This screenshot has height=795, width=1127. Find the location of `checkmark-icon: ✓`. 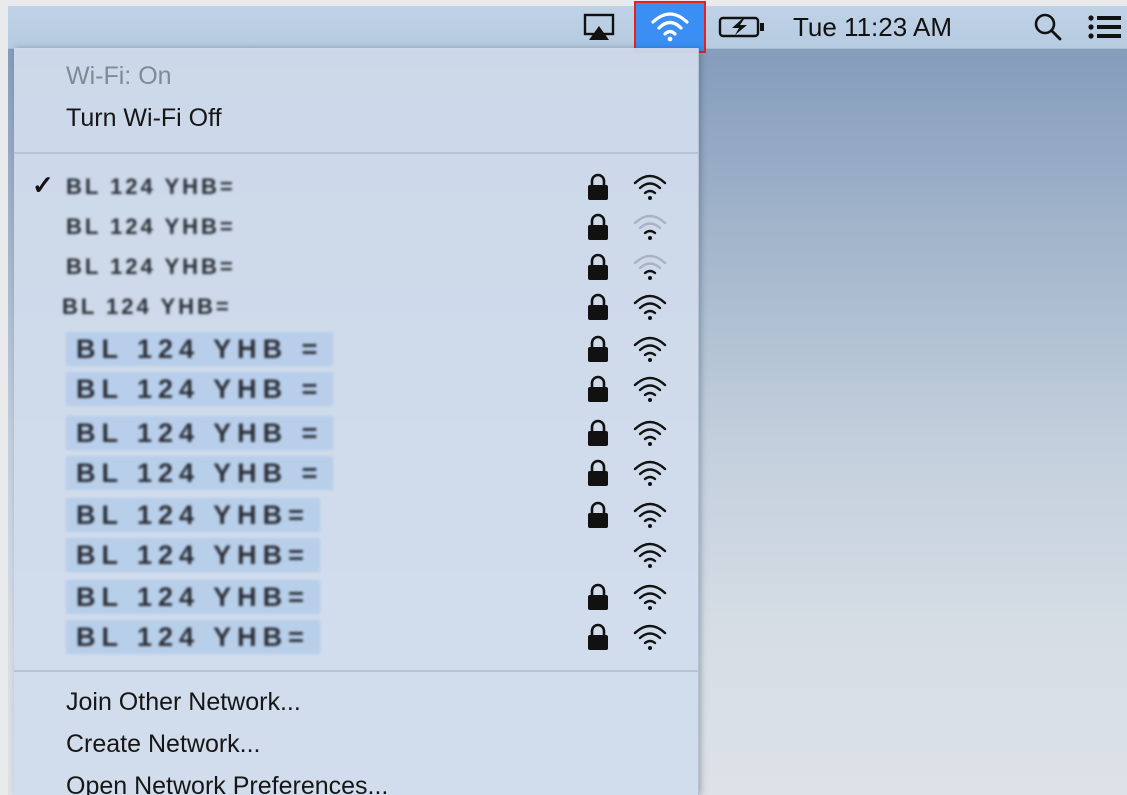

checkmark-icon: ✓ is located at coordinates (43, 185).